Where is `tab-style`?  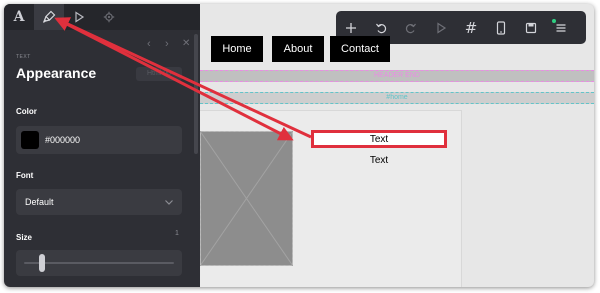
tab-style is located at coordinates (49, 17).